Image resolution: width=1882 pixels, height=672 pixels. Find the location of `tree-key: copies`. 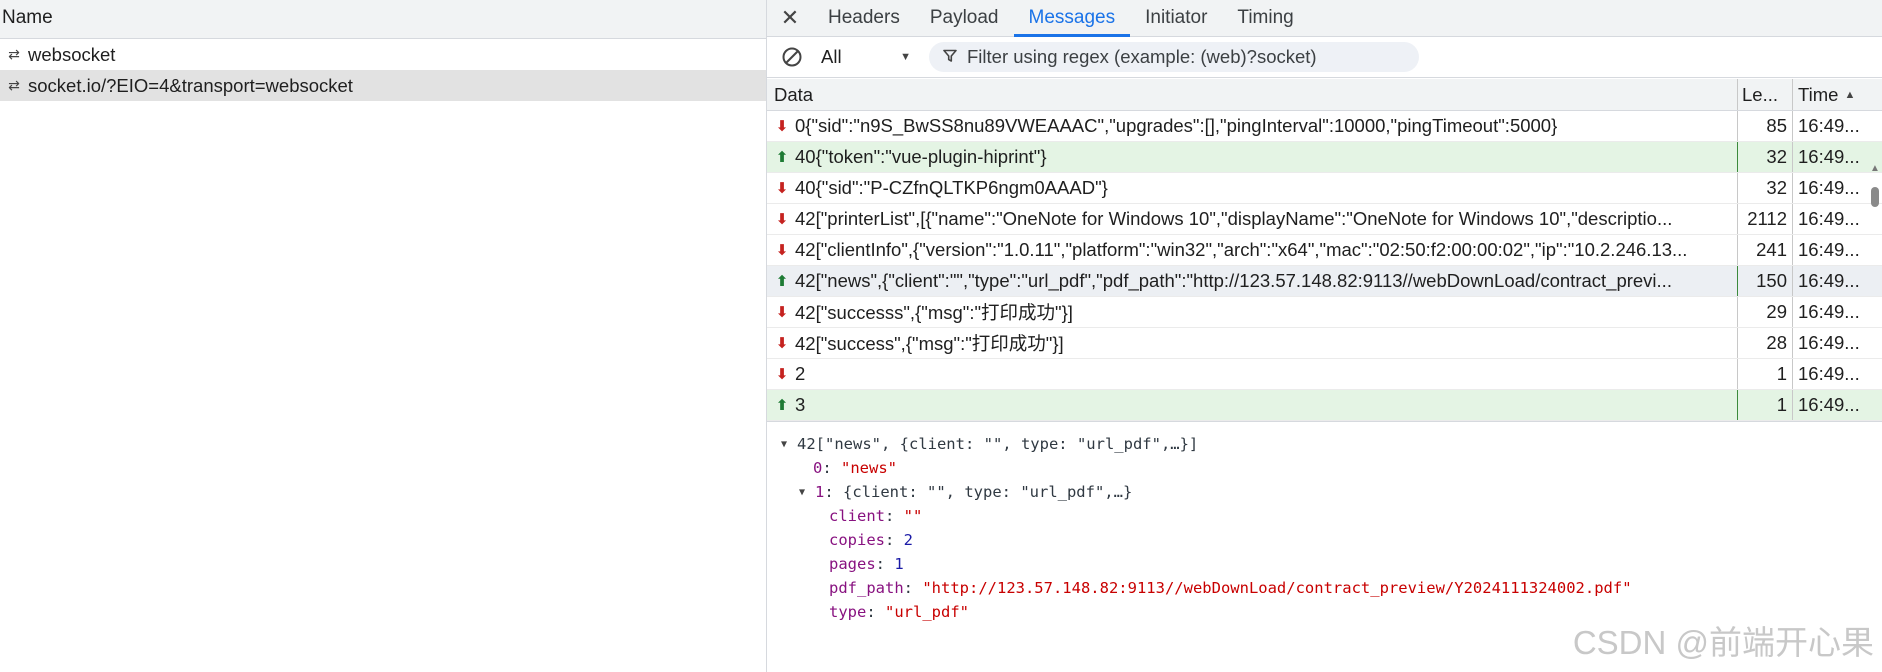

tree-key: copies is located at coordinates (857, 540).